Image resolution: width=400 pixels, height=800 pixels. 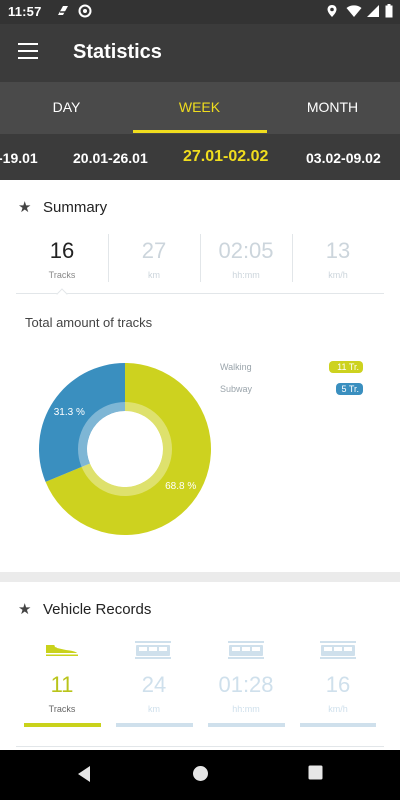 I want to click on stat-label: hh:mm, so click(x=246, y=275).